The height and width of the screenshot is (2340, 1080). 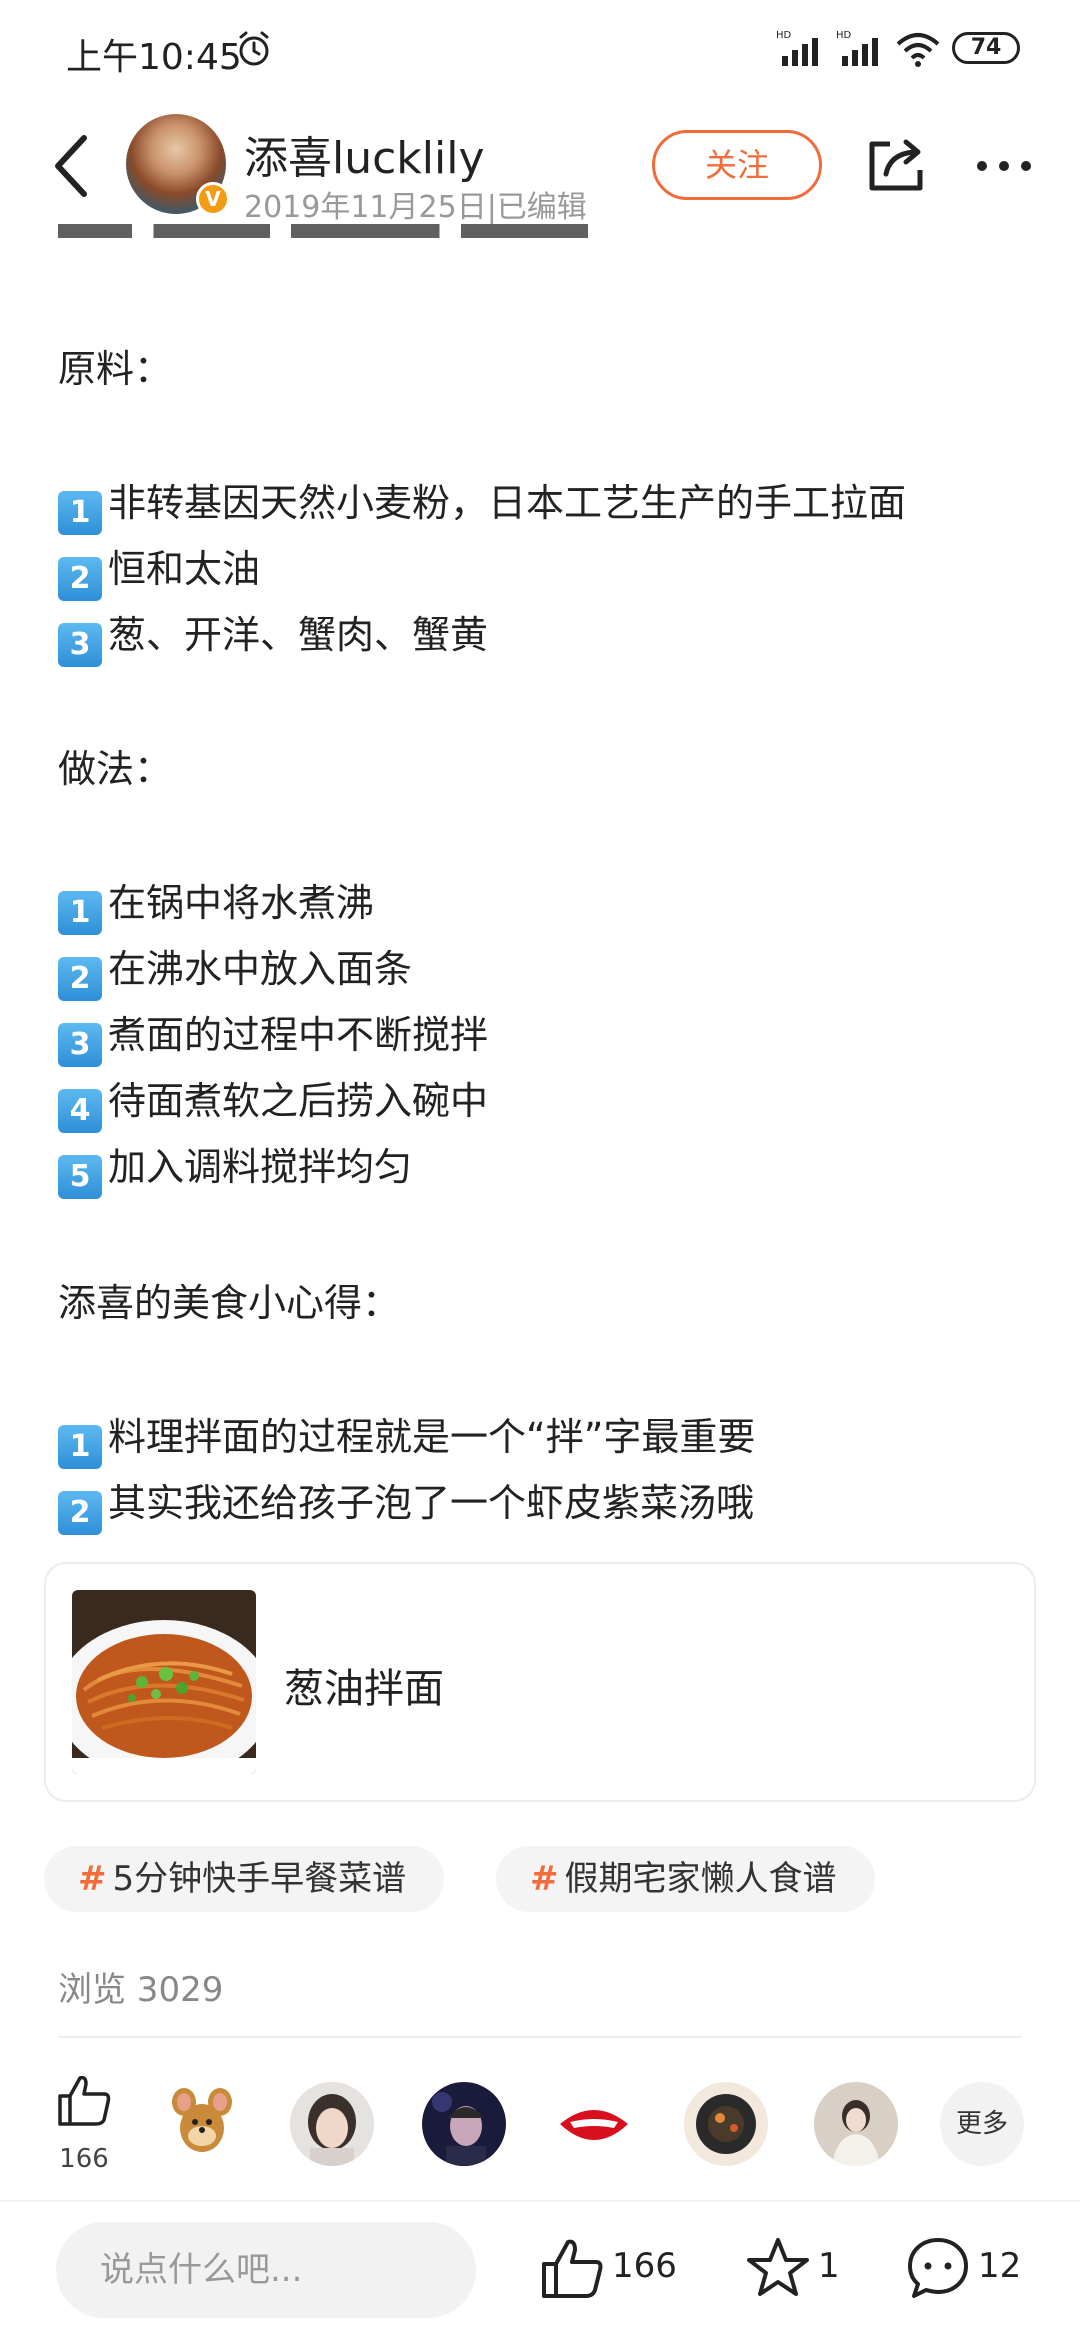 What do you see at coordinates (737, 165) in the screenshot?
I see `follow-button: 关注` at bounding box center [737, 165].